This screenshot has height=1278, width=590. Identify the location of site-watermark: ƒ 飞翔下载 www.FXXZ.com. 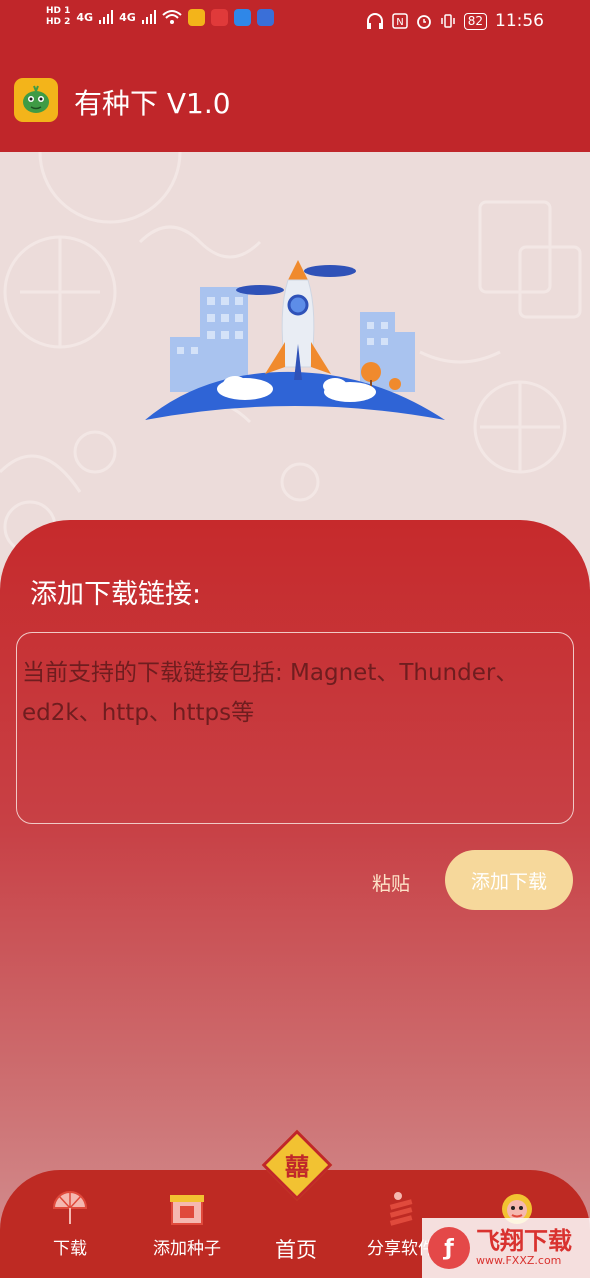
(506, 1248).